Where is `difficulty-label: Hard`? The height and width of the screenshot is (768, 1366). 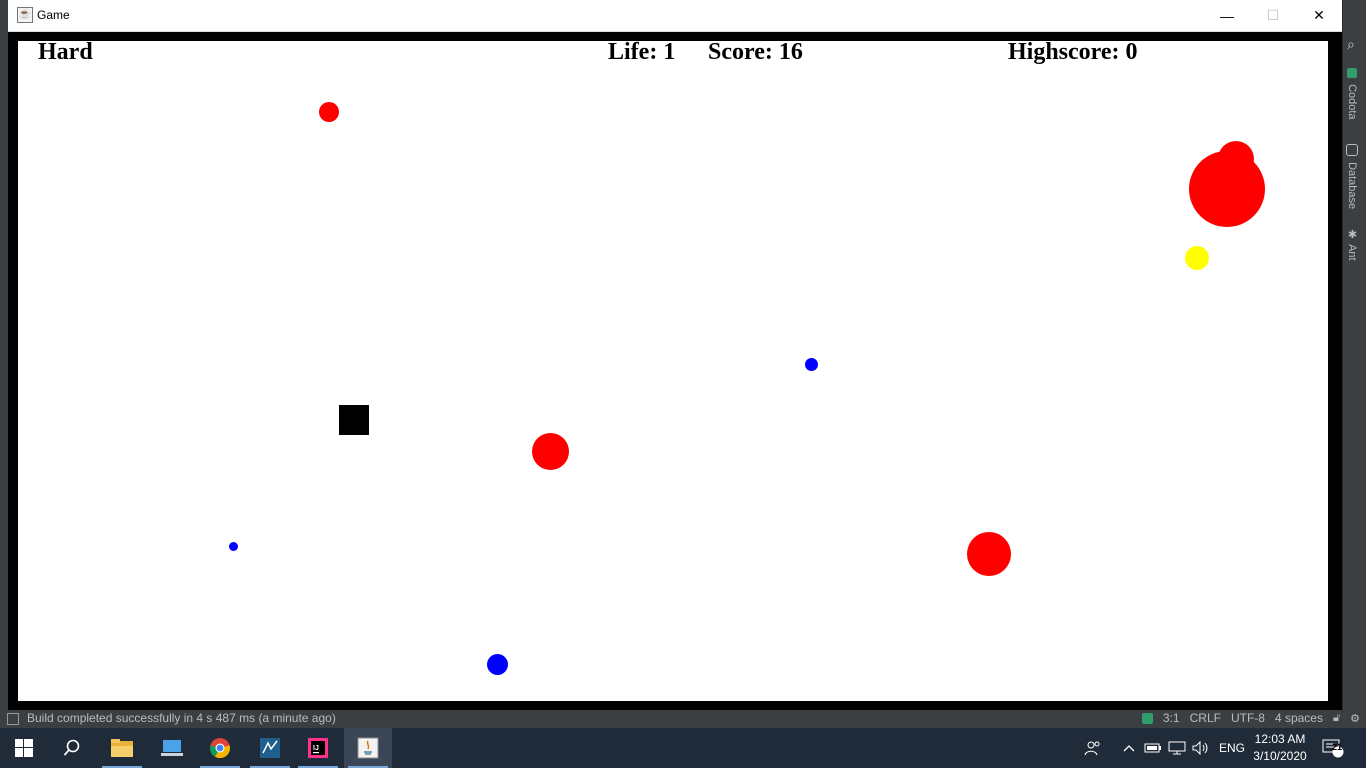
difficulty-label: Hard is located at coordinates (65, 53).